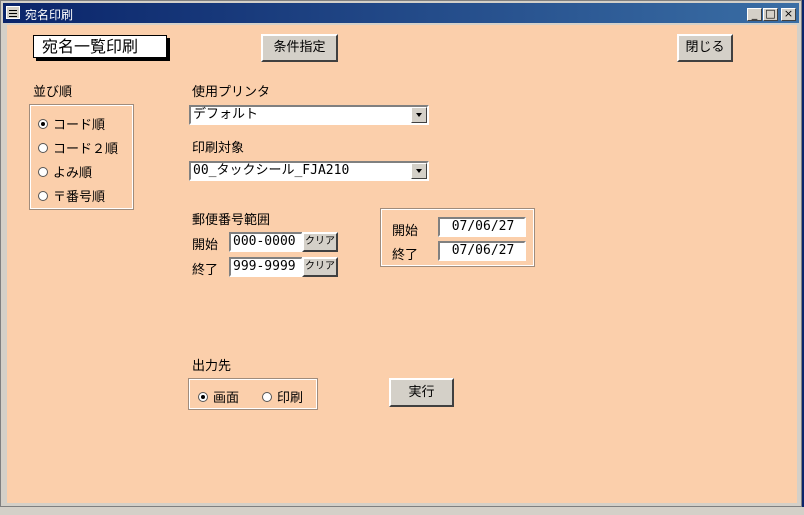 The height and width of the screenshot is (515, 804). What do you see at coordinates (231, 220) in the screenshot?
I see `postal-range-label: 郵便番号範囲` at bounding box center [231, 220].